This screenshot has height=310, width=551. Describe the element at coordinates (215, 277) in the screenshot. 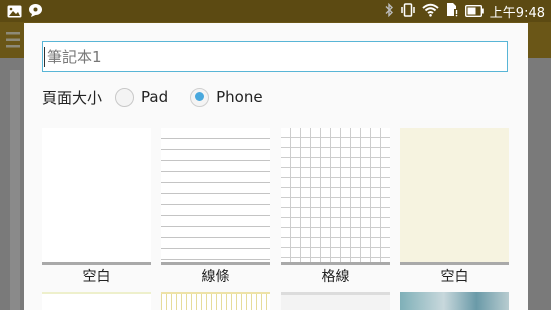

I see `template-lined-label: 線條` at that location.